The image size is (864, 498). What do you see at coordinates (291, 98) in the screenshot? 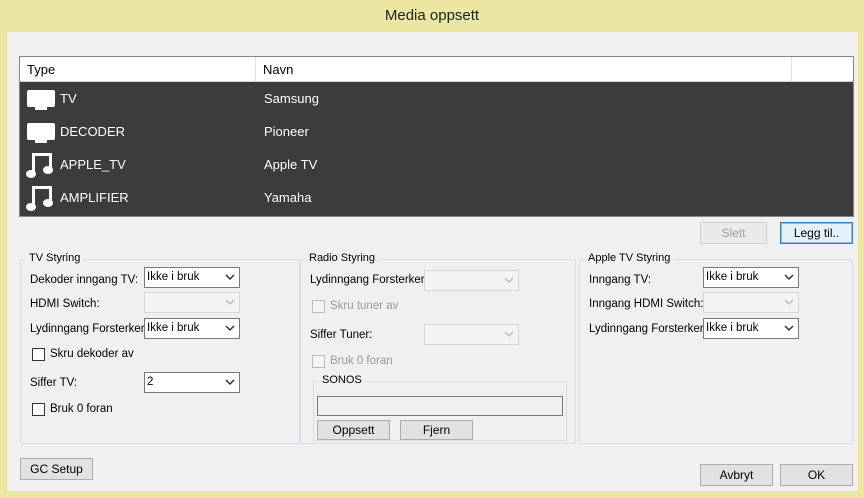
I see `list-item-name: Samsung` at bounding box center [291, 98].